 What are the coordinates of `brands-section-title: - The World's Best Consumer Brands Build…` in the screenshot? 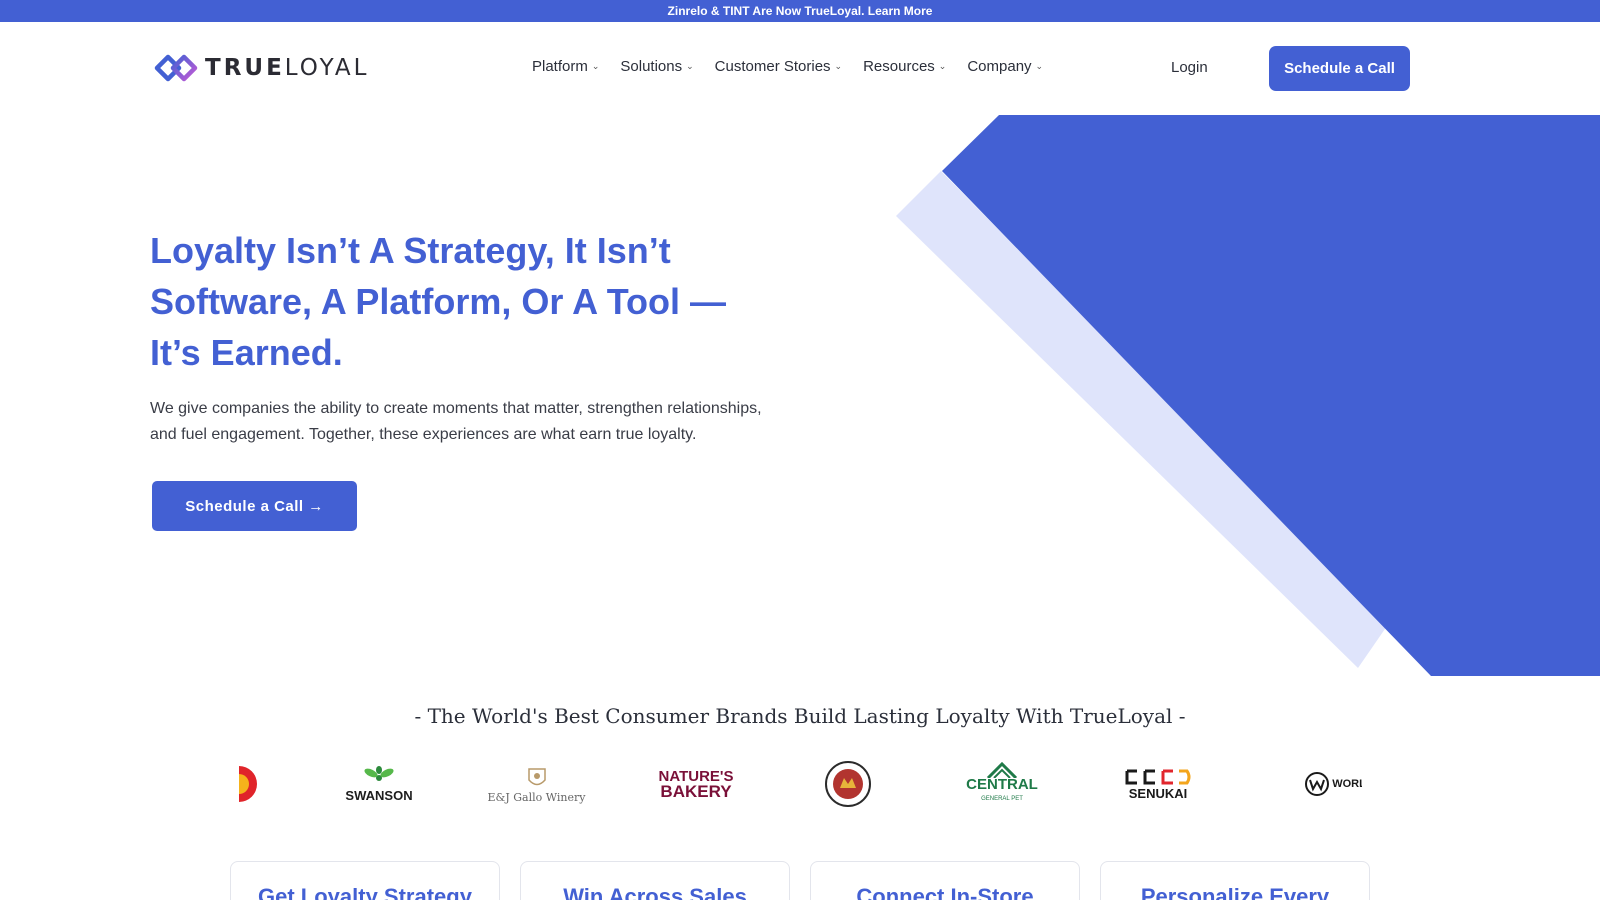 It's located at (800, 716).